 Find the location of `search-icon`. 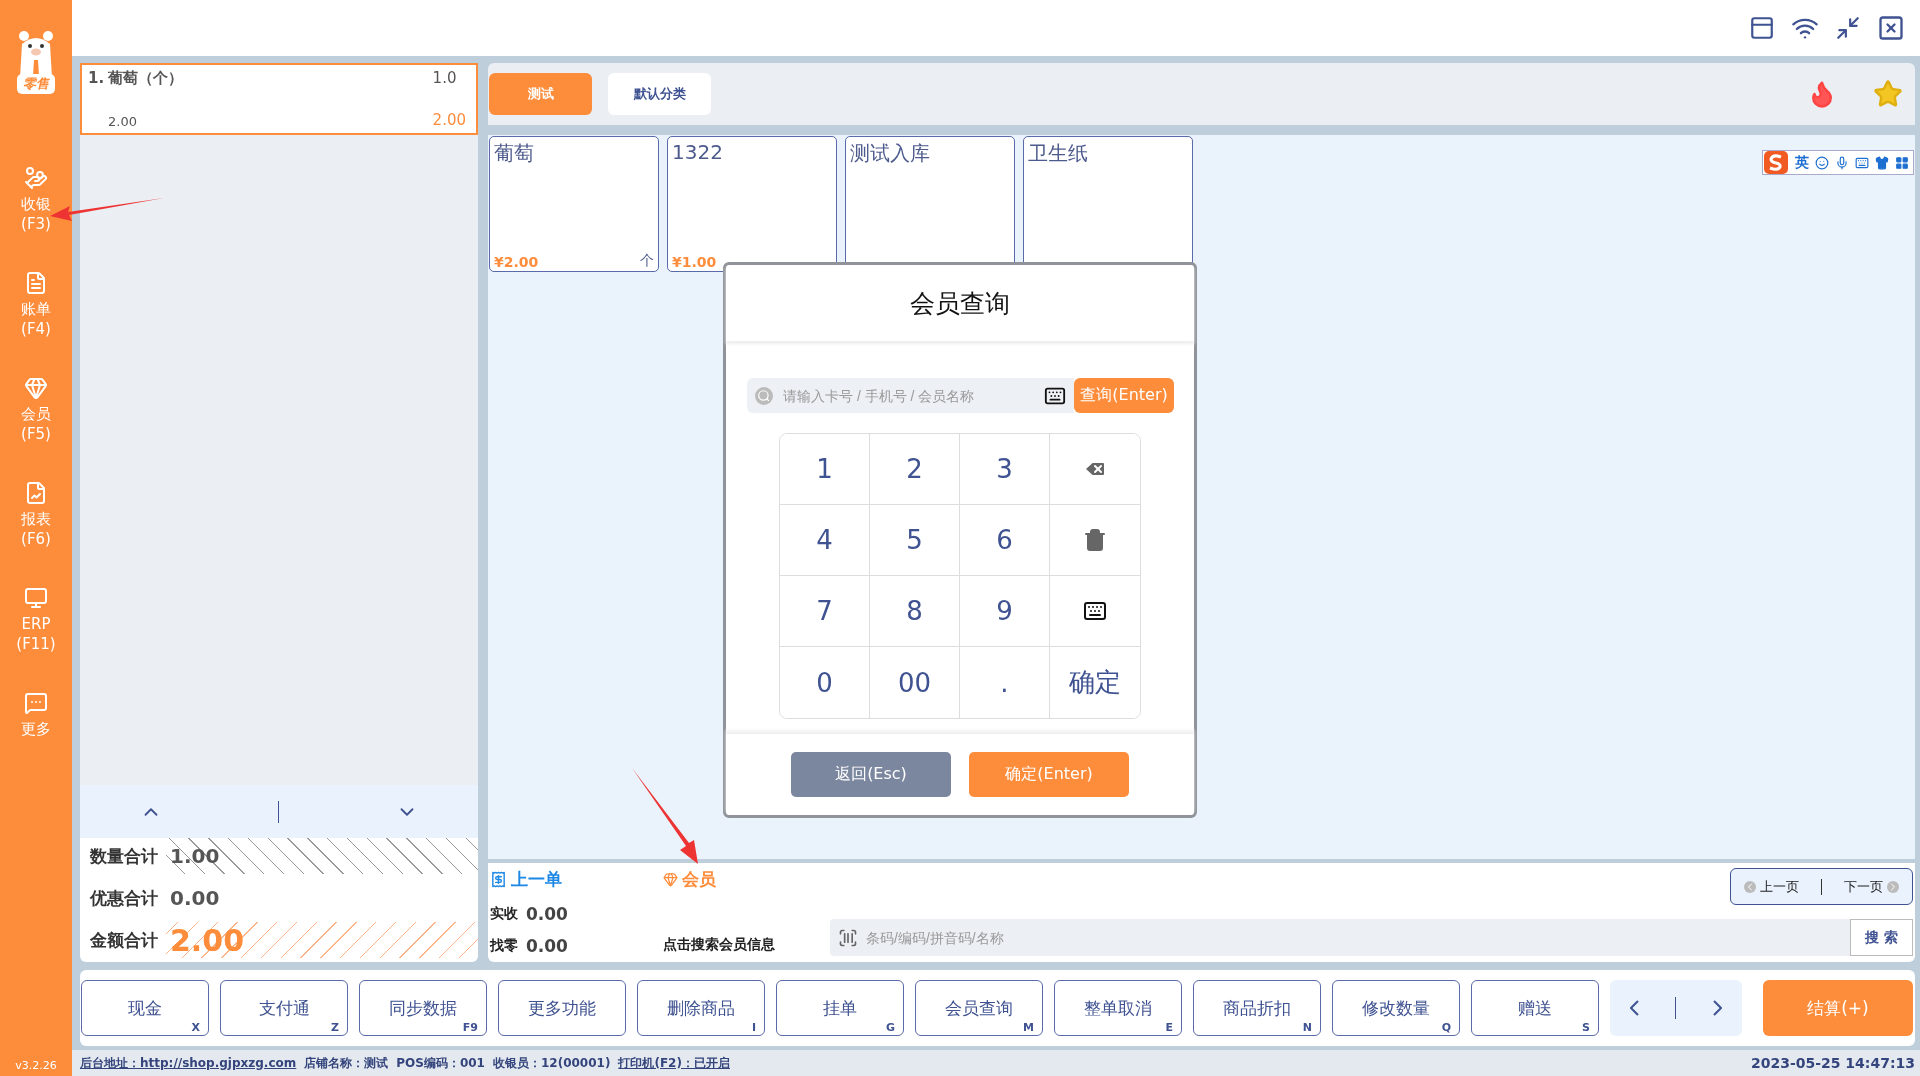

search-icon is located at coordinates (764, 395).